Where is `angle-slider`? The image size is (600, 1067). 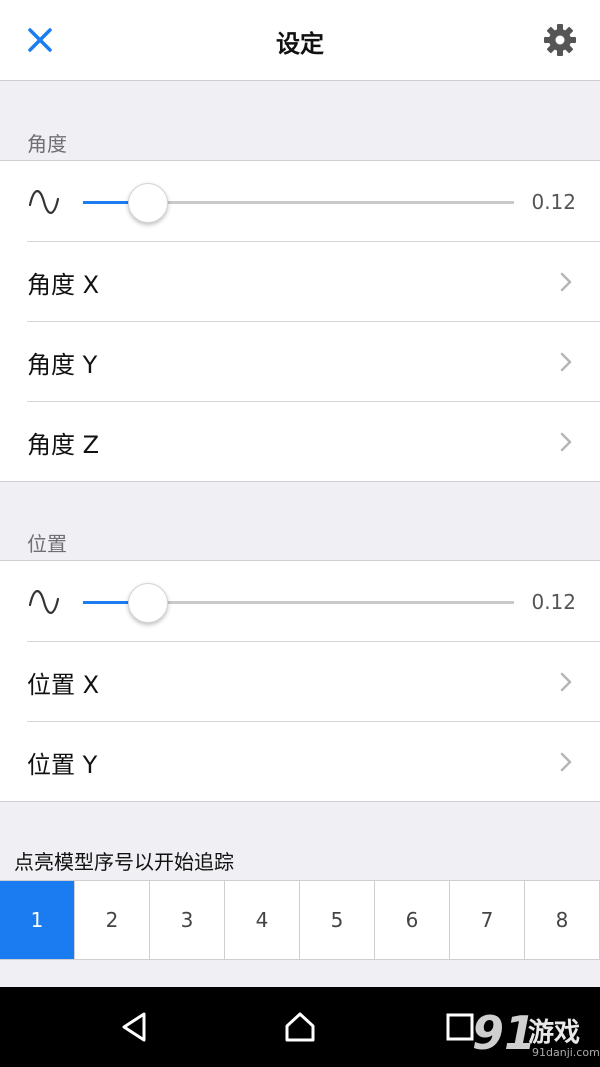 angle-slider is located at coordinates (298, 203).